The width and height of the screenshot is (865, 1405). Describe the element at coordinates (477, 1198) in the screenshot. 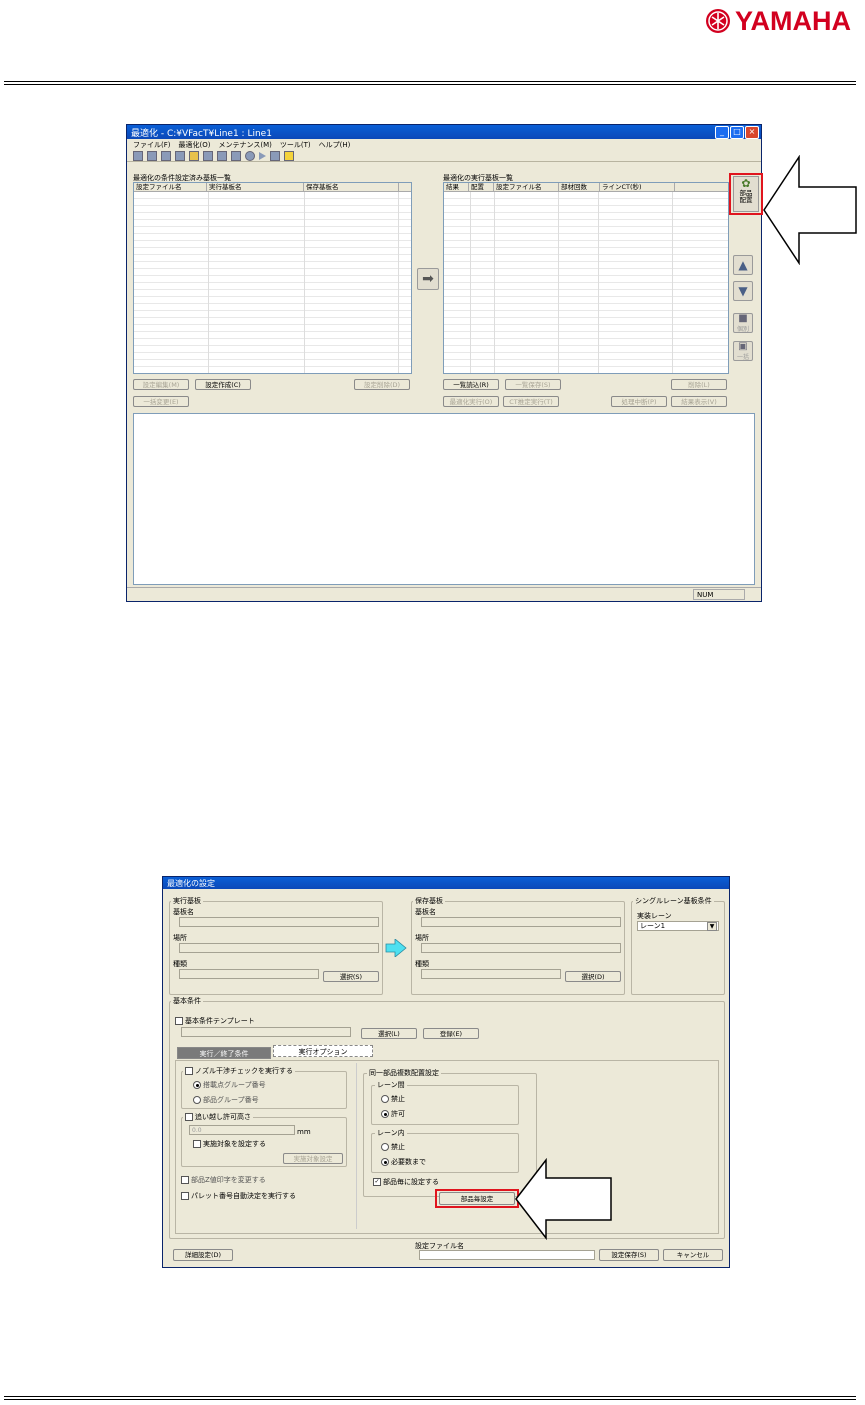

I see `per-part-settings-button: 部品毎設定` at that location.